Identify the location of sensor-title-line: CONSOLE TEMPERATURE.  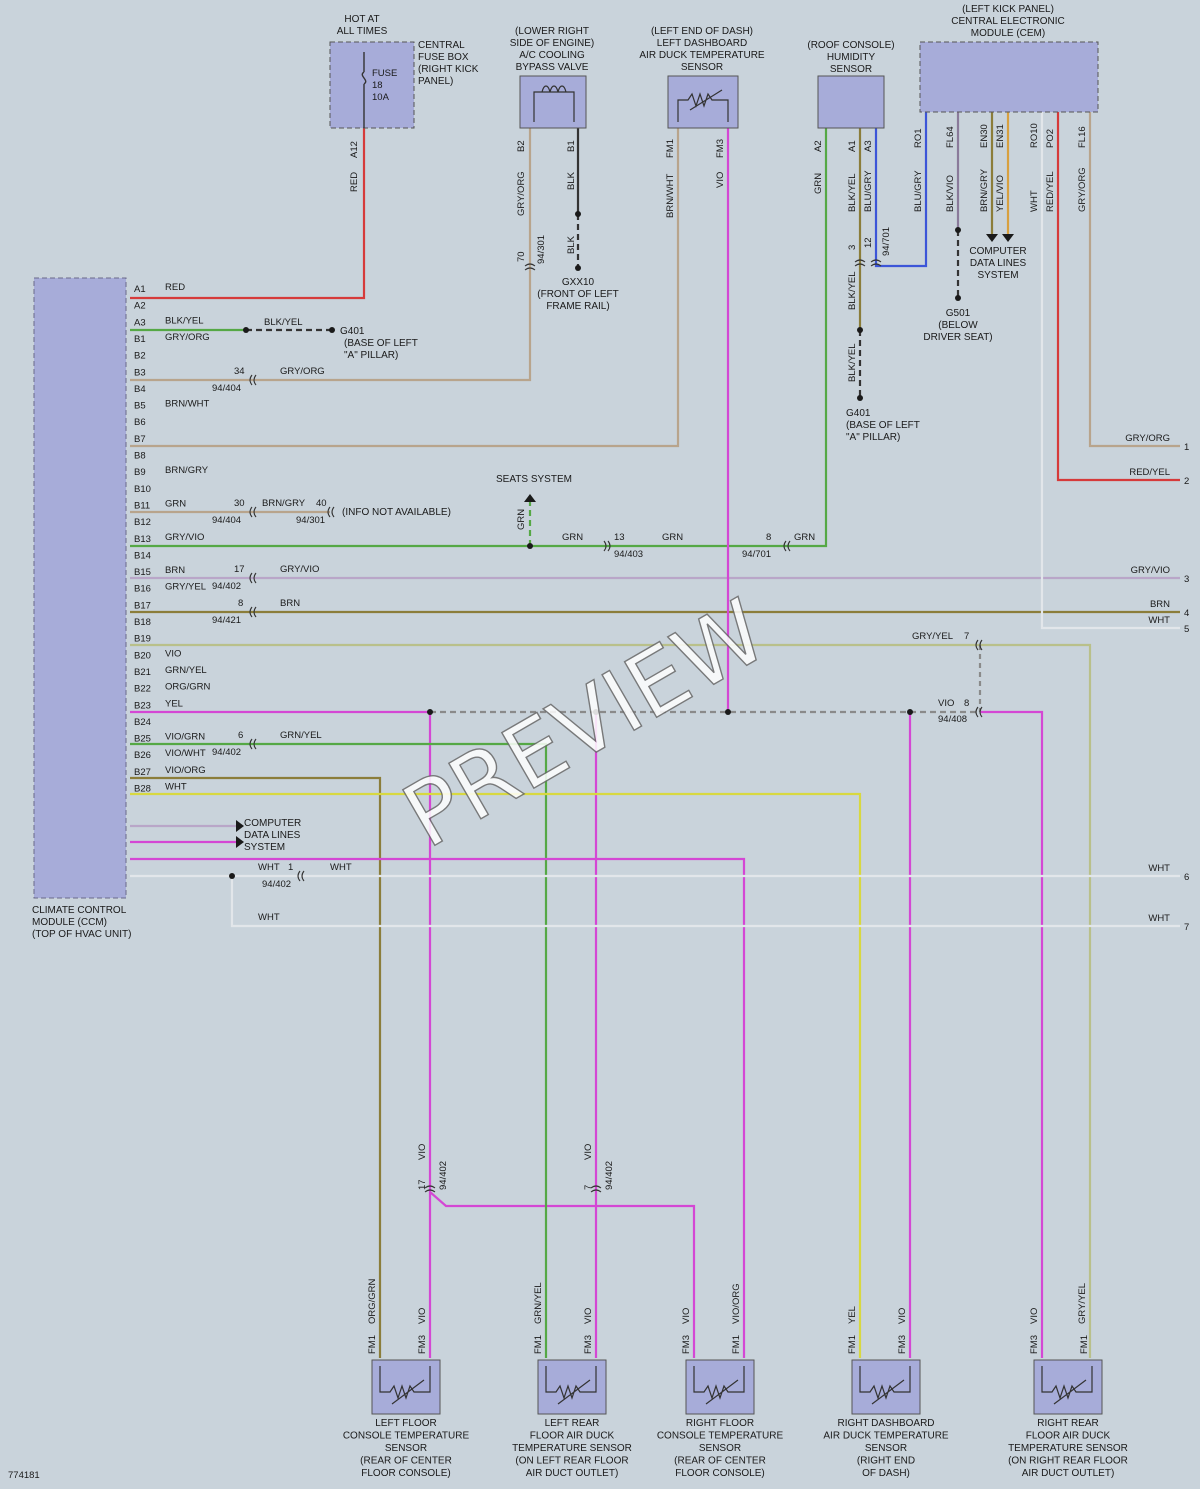
(720, 1436).